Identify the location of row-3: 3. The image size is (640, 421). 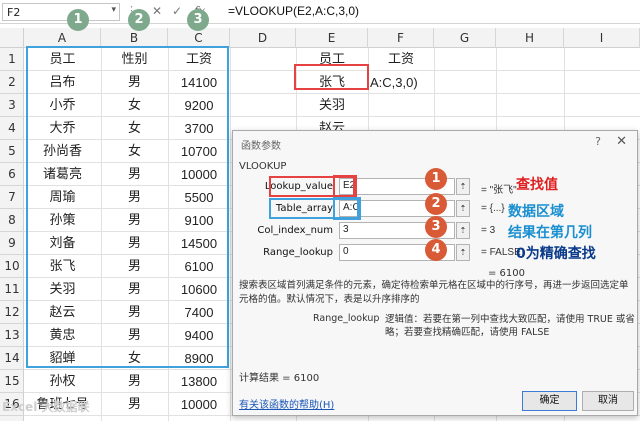
(12, 105).